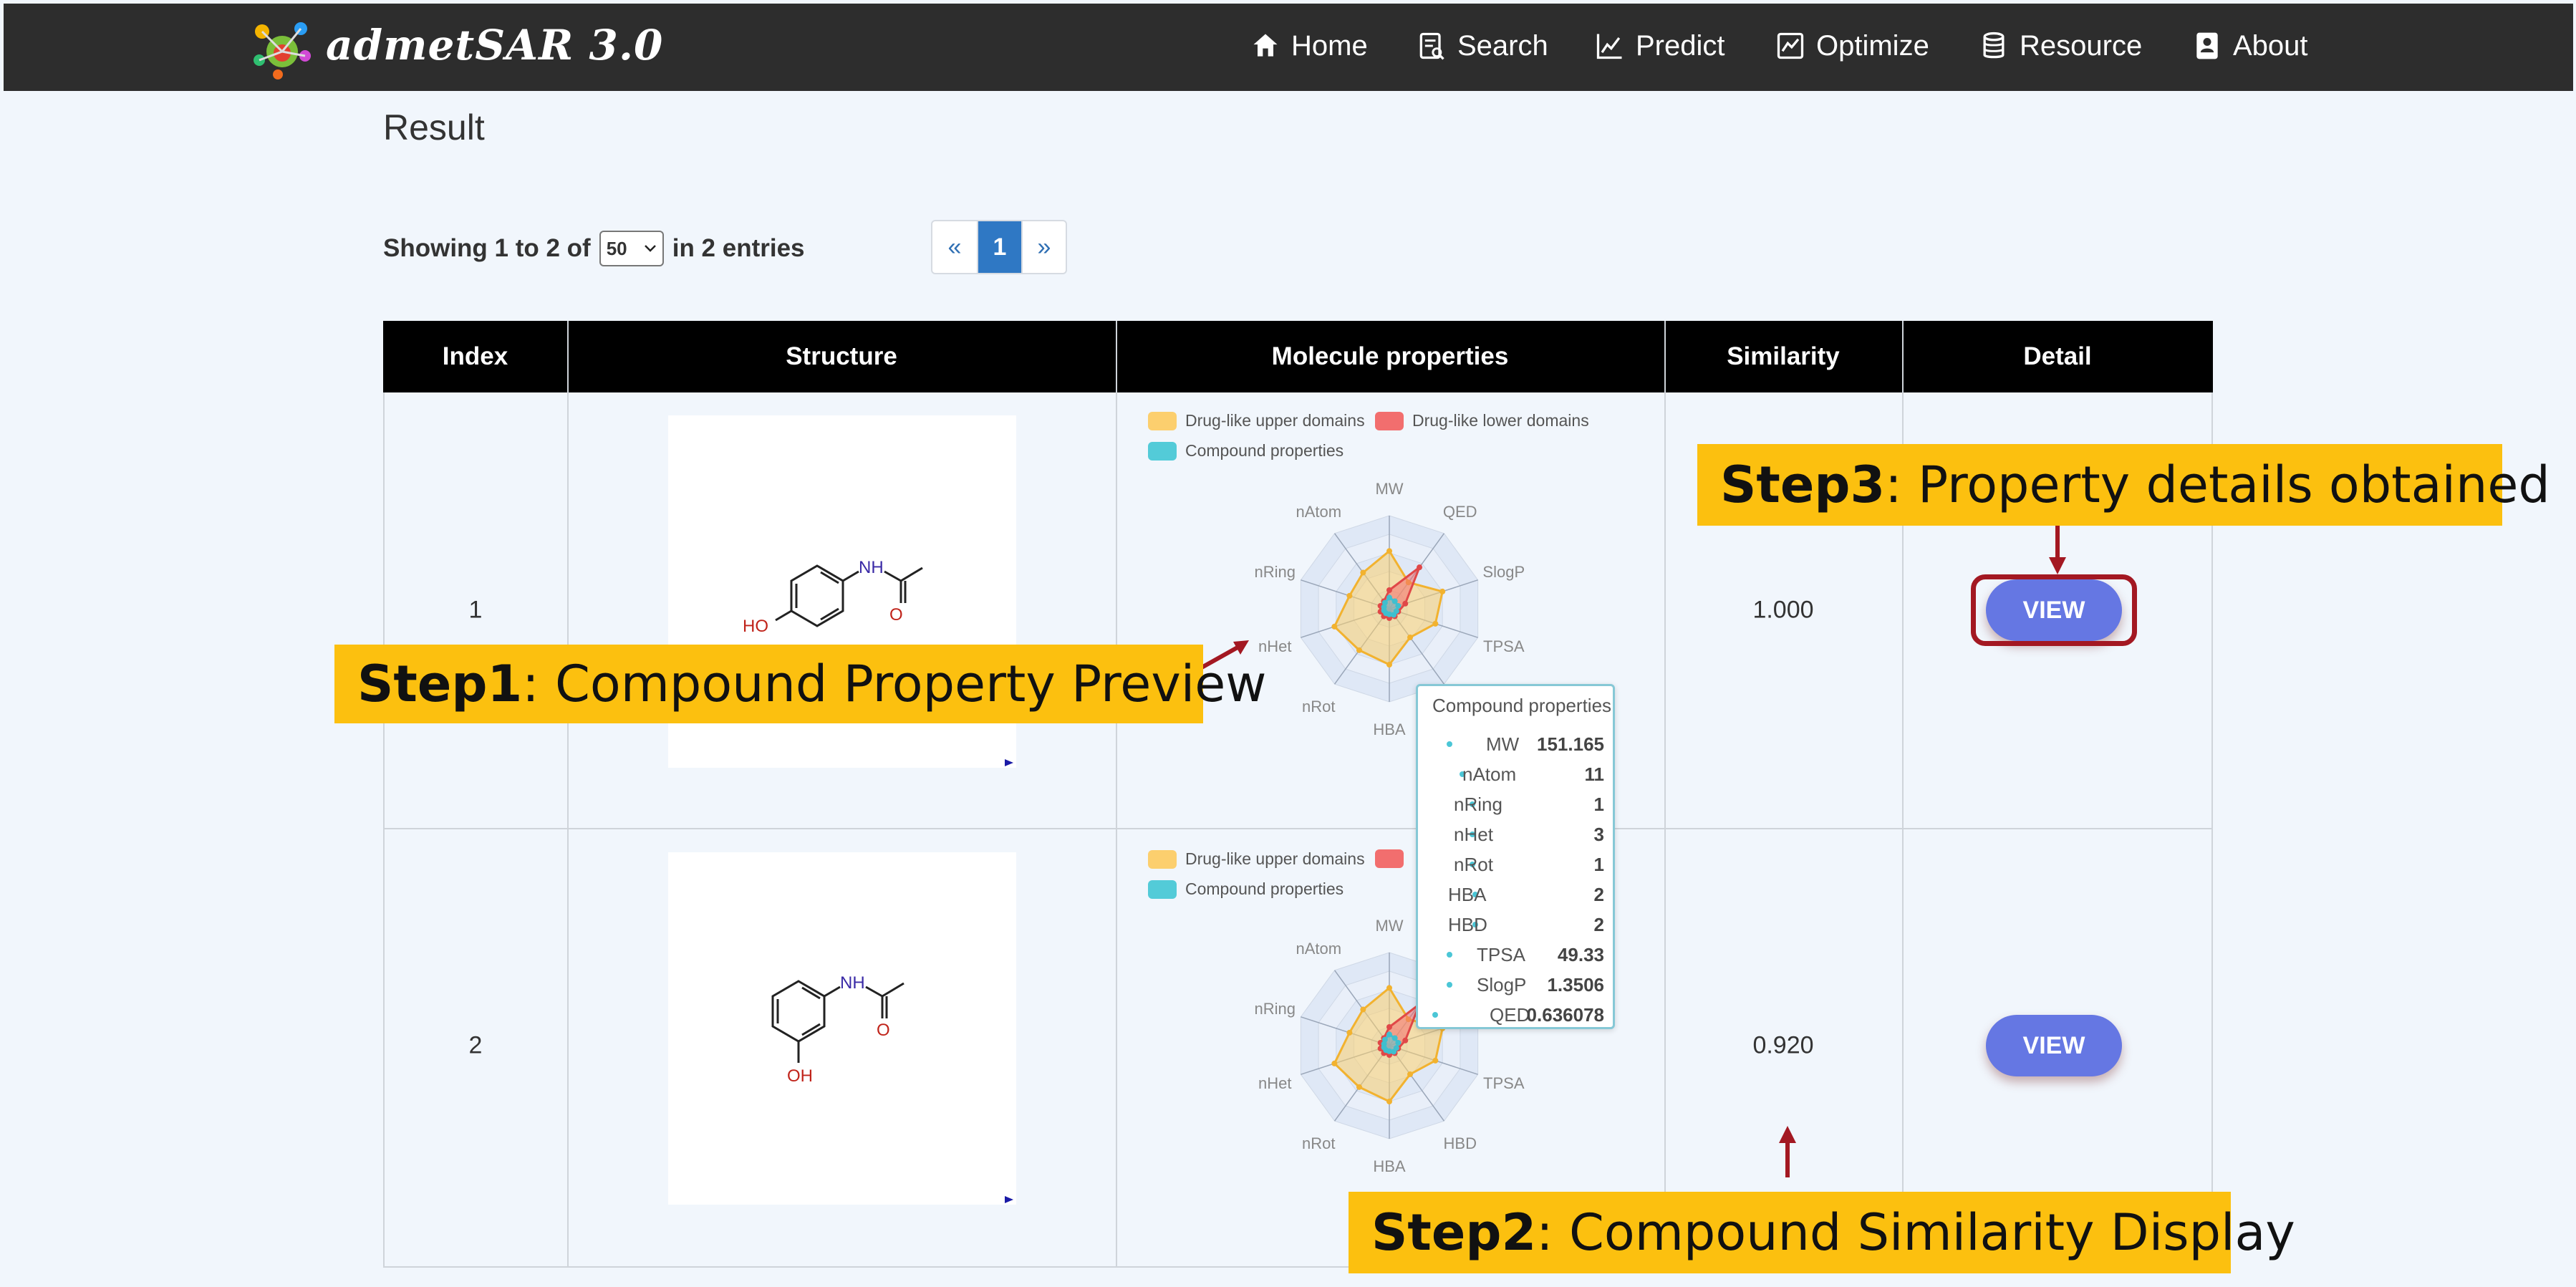 The width and height of the screenshot is (2576, 1287). What do you see at coordinates (1575, 985) in the screenshot?
I see `tooltip-value: 1.3506` at bounding box center [1575, 985].